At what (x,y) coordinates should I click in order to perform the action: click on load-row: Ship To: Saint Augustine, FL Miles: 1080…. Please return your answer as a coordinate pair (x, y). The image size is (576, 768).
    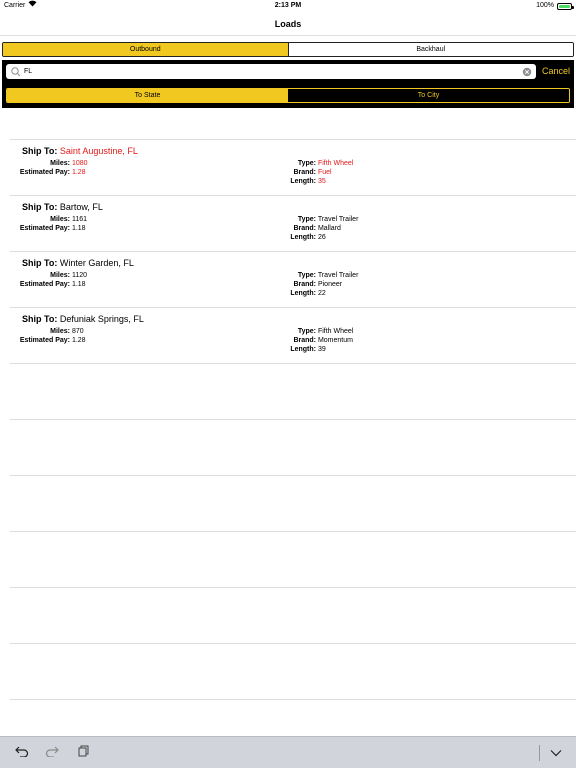
    Looking at the image, I should click on (293, 168).